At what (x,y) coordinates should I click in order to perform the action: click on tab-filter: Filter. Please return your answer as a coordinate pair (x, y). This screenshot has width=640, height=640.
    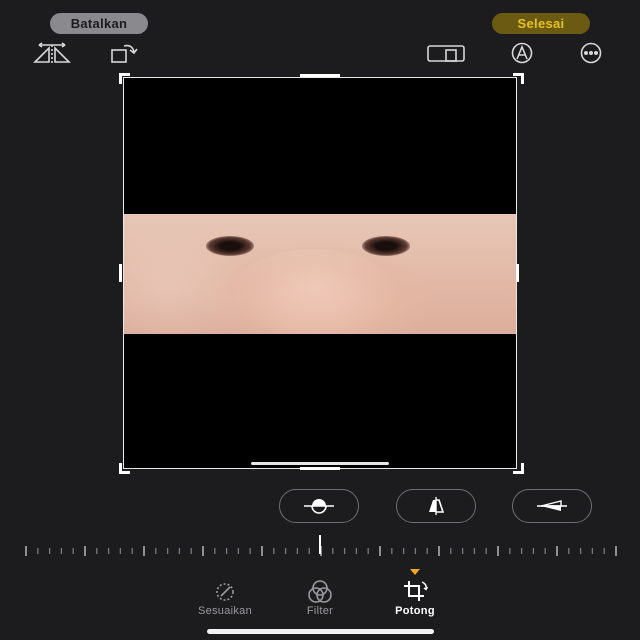
    Looking at the image, I should click on (320, 598).